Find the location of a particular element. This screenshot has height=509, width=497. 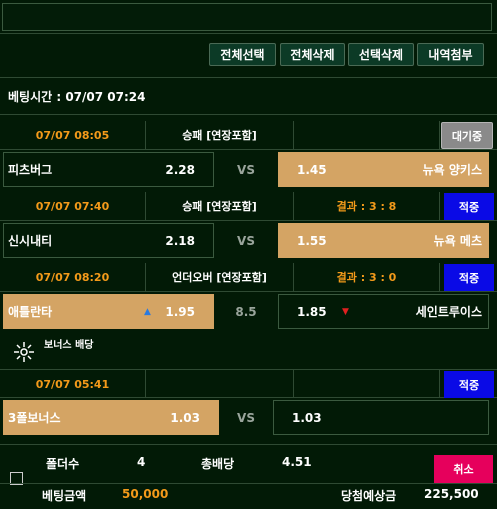

total-odds-value: 4.51 is located at coordinates (297, 462).